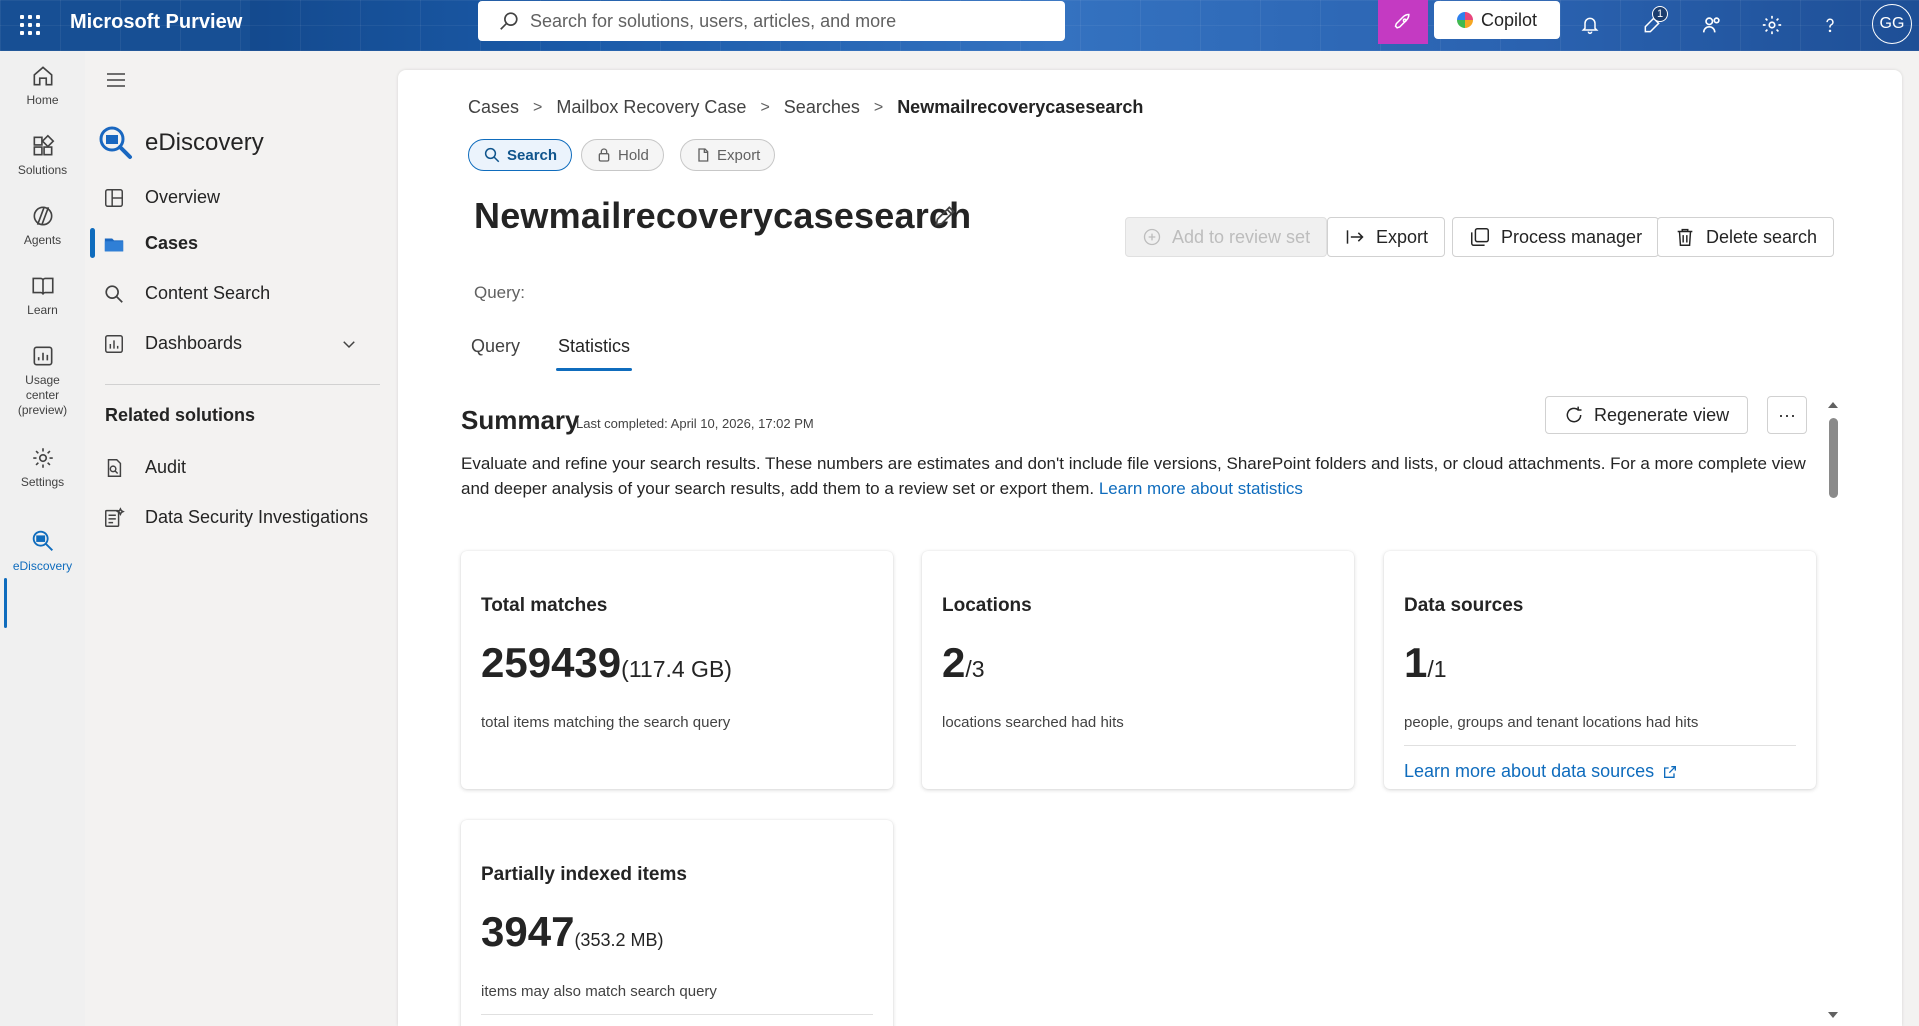 The height and width of the screenshot is (1026, 1919). I want to click on copilot-button: Copilot, so click(1497, 20).